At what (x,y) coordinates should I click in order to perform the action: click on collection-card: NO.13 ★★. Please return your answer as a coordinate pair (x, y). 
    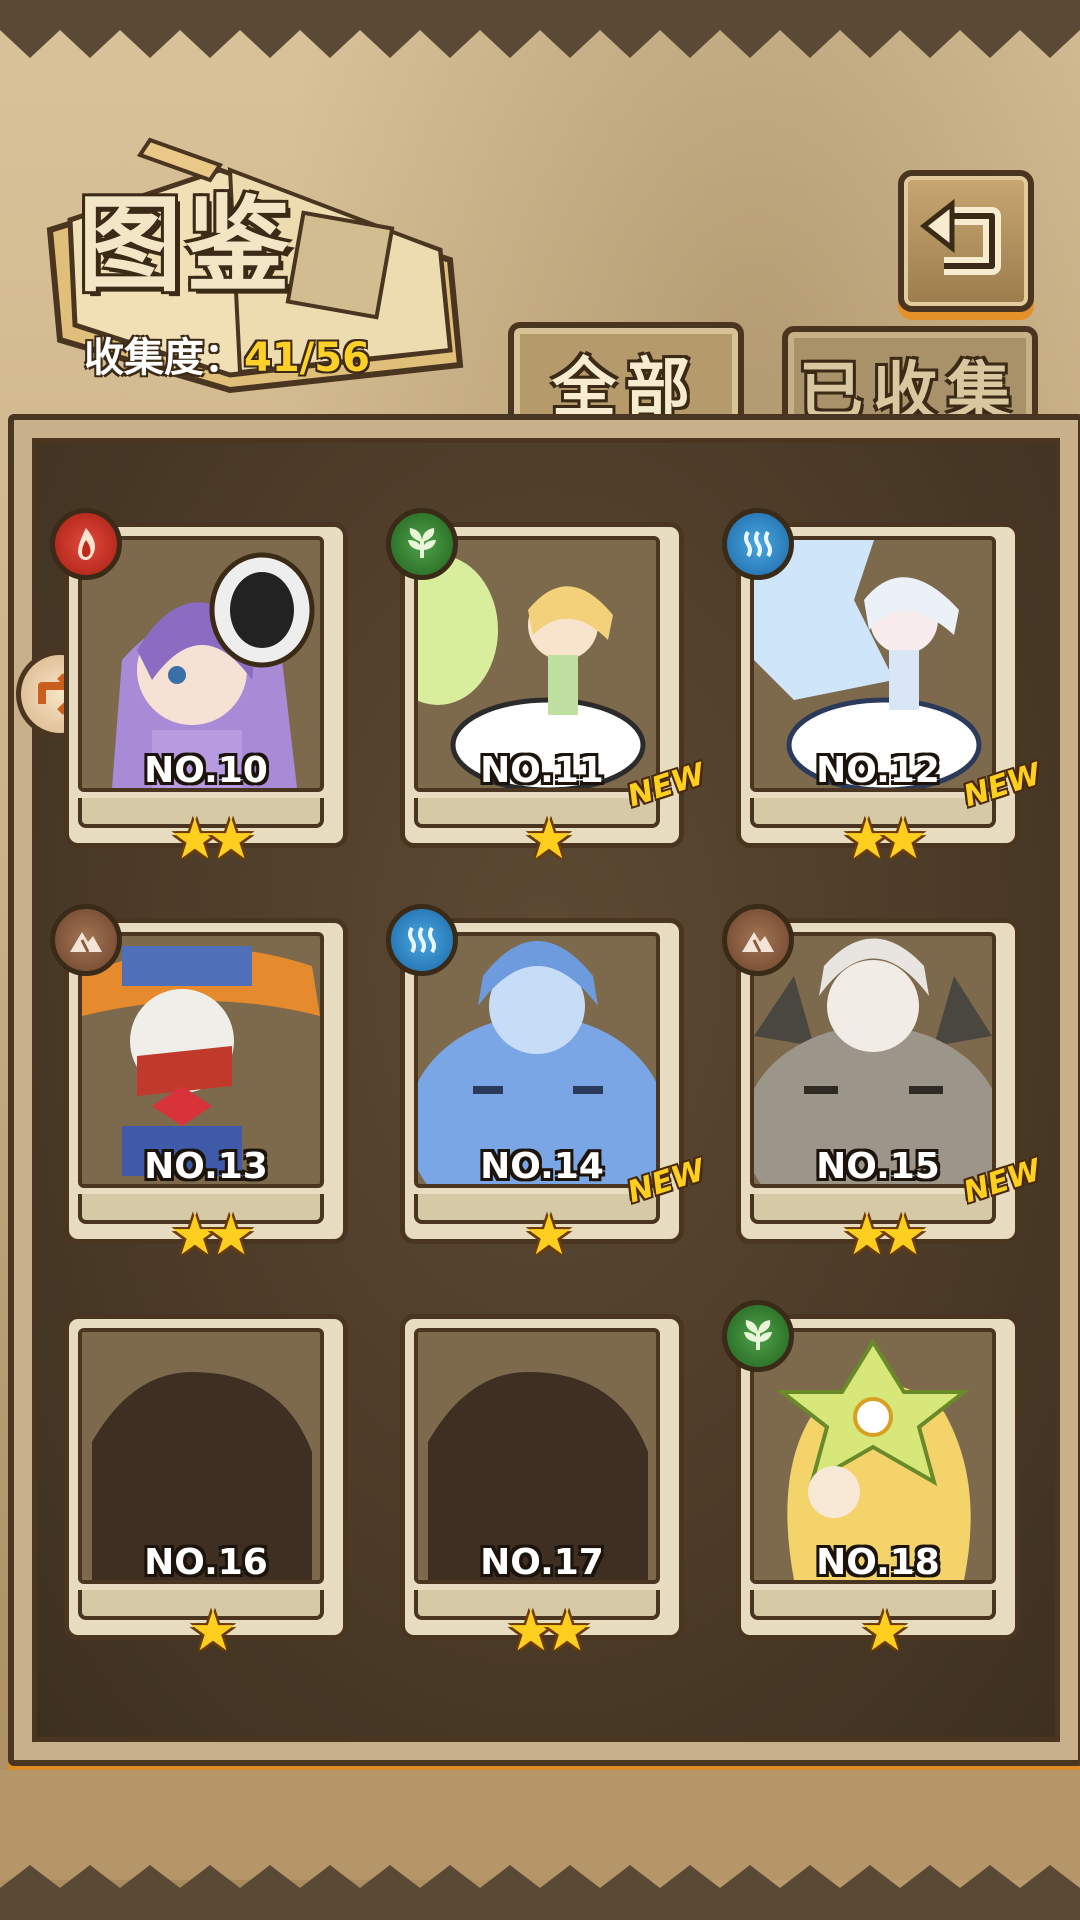
    Looking at the image, I should click on (199, 1088).